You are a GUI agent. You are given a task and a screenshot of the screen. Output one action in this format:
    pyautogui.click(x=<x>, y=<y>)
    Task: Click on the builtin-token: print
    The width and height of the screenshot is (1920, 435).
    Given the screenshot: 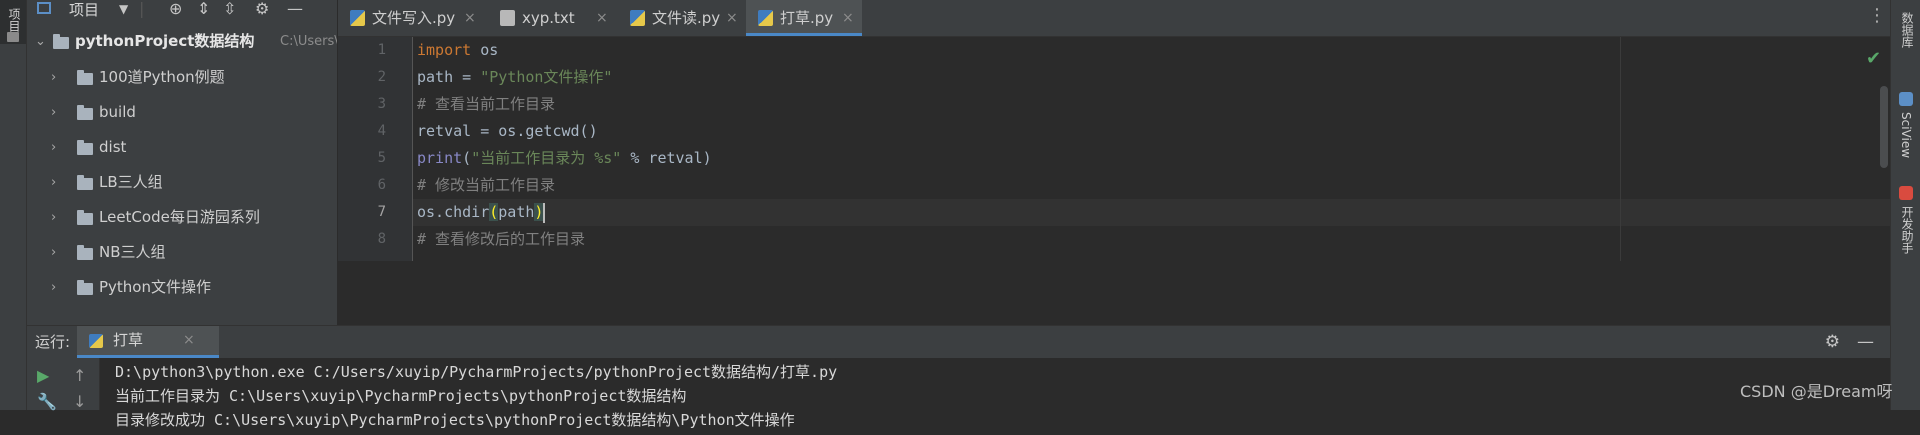 What is the action you would take?
    pyautogui.click(x=440, y=158)
    